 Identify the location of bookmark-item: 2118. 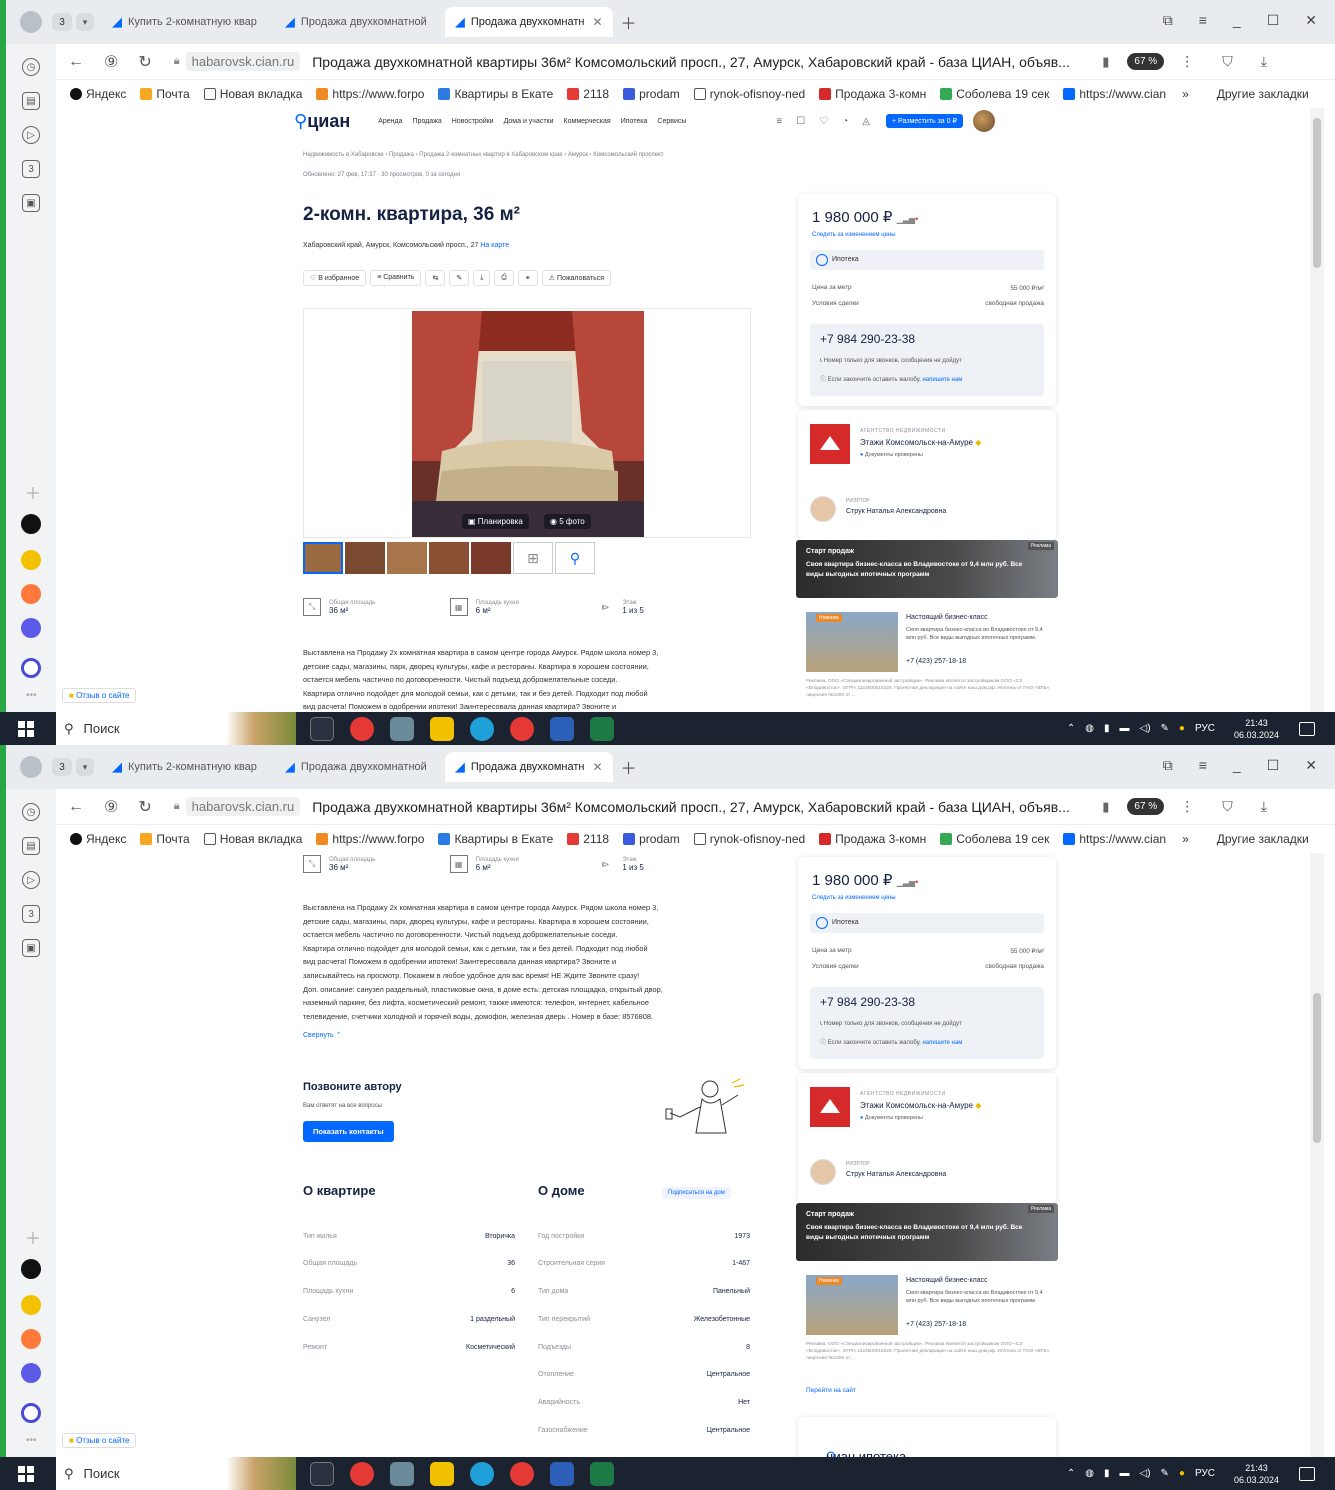
(588, 839).